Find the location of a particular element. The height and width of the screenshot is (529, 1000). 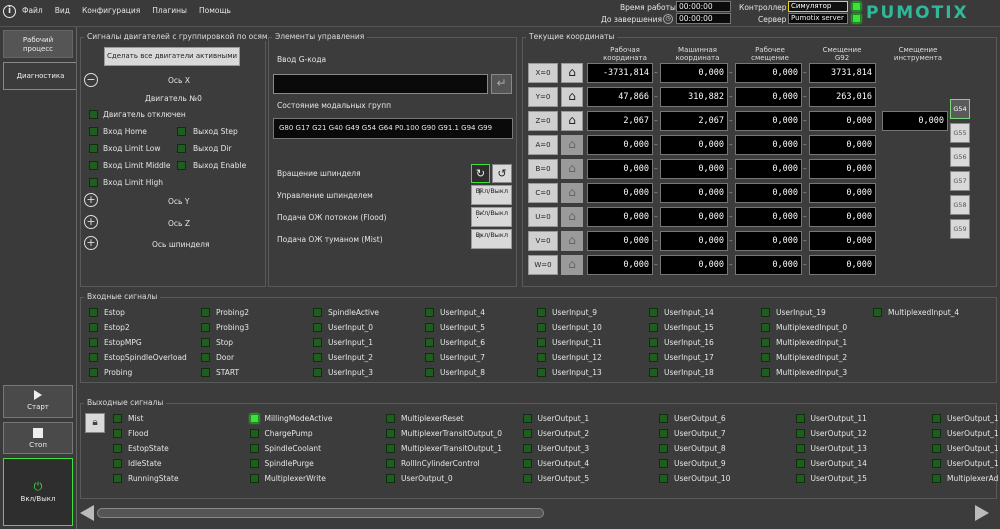

coord-g92-value: 263,016 is located at coordinates (842, 97).